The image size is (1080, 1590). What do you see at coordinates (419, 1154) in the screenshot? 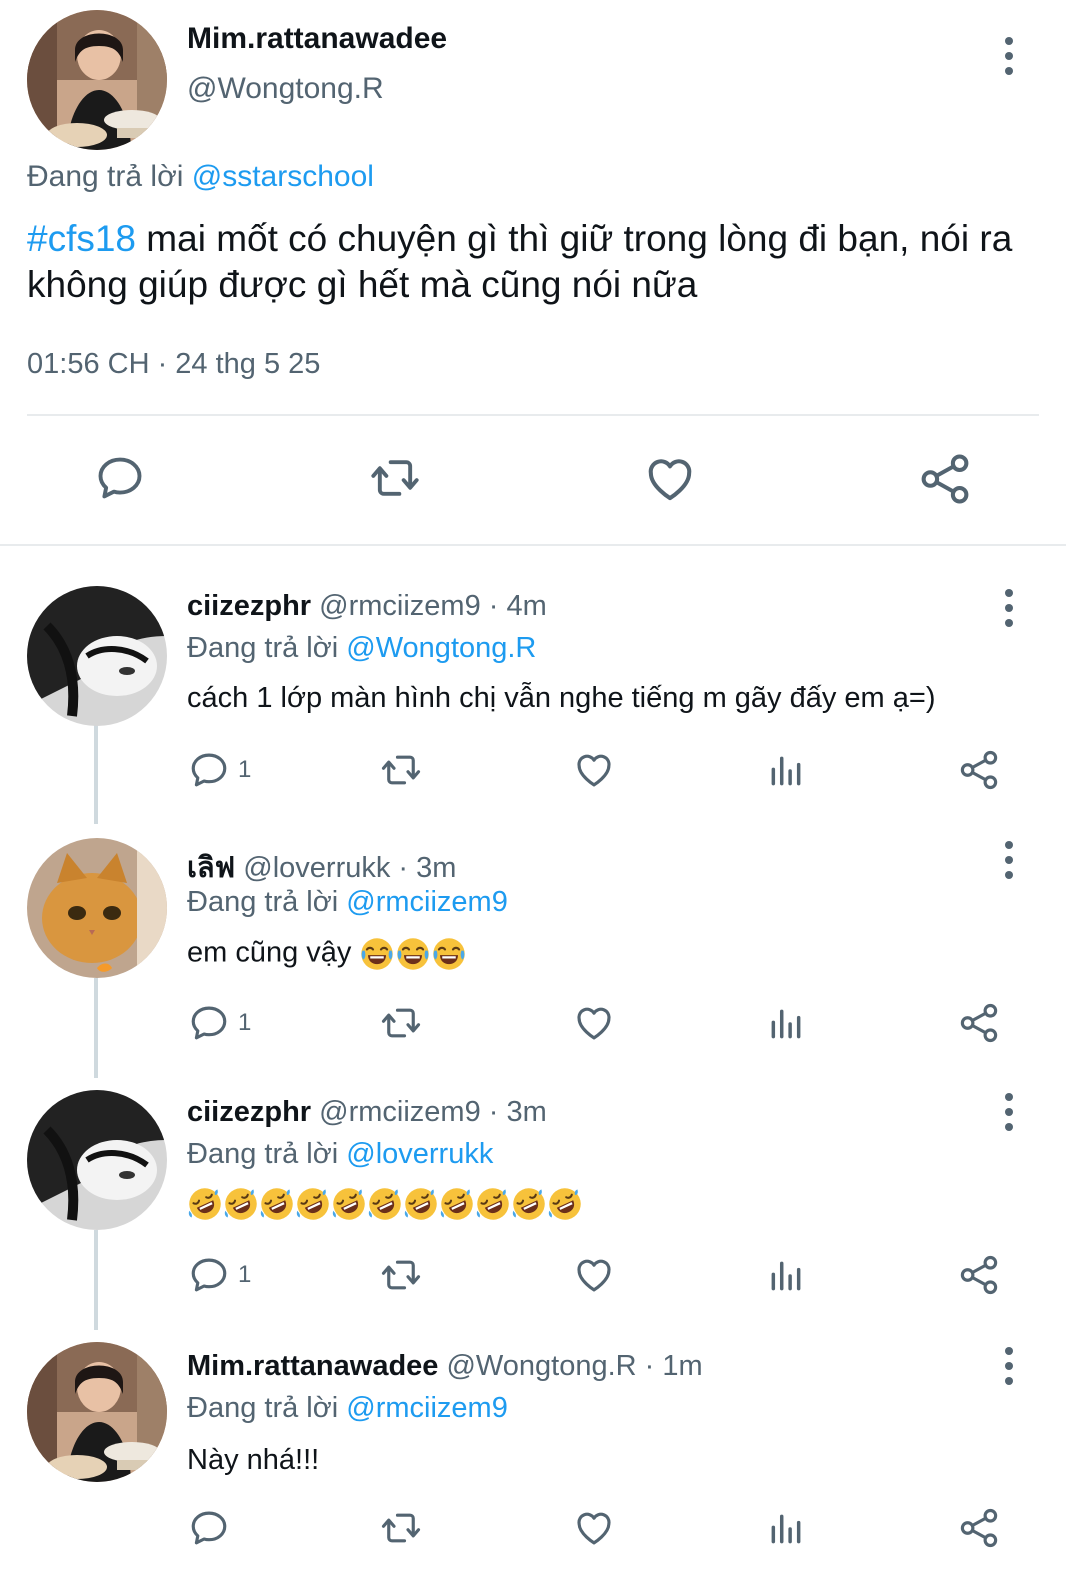
I see `replying-to-link: @loverrukk` at bounding box center [419, 1154].